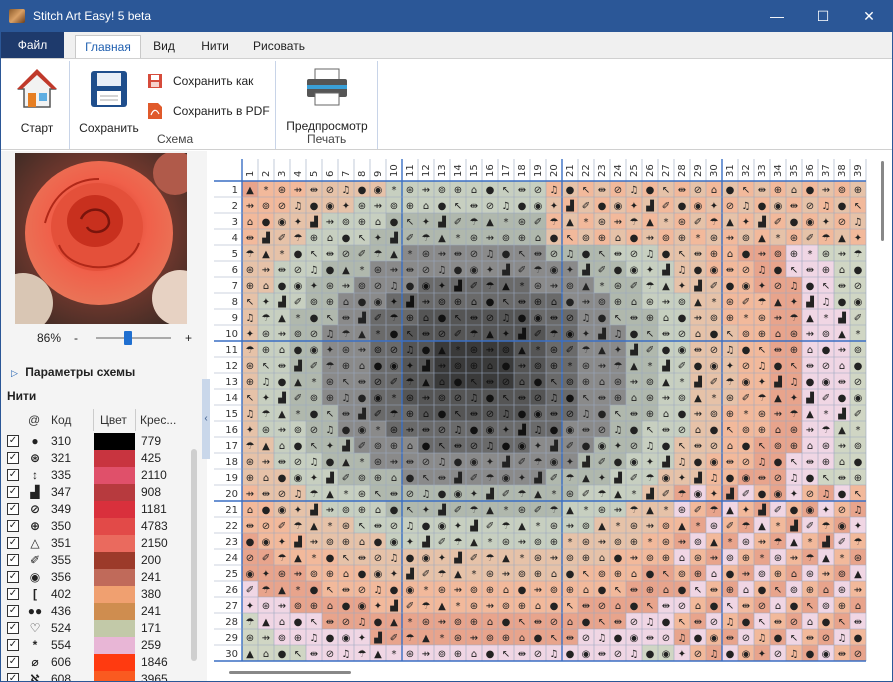  What do you see at coordinates (34, 420) in the screenshot?
I see `column-symbol: @` at bounding box center [34, 420].